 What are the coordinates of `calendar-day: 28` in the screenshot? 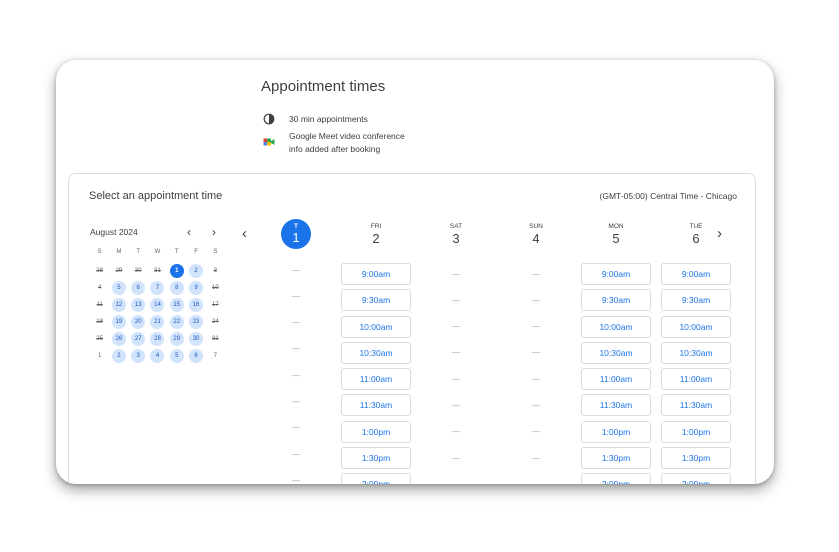 It's located at (157, 338).